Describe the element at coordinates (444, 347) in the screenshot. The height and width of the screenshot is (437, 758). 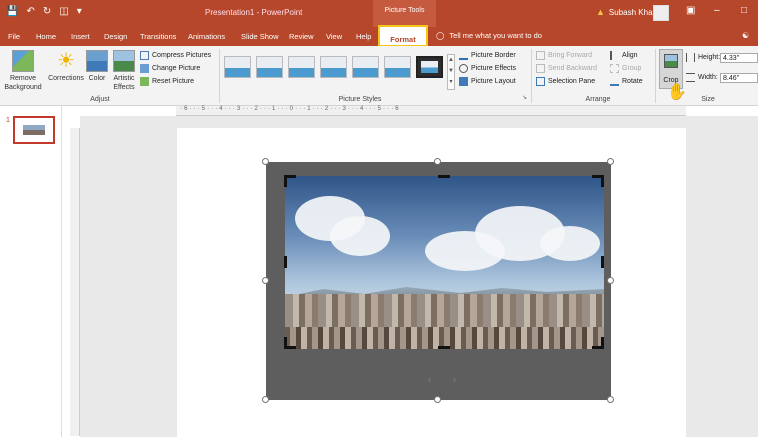
I see `crop-handle-bottom` at that location.